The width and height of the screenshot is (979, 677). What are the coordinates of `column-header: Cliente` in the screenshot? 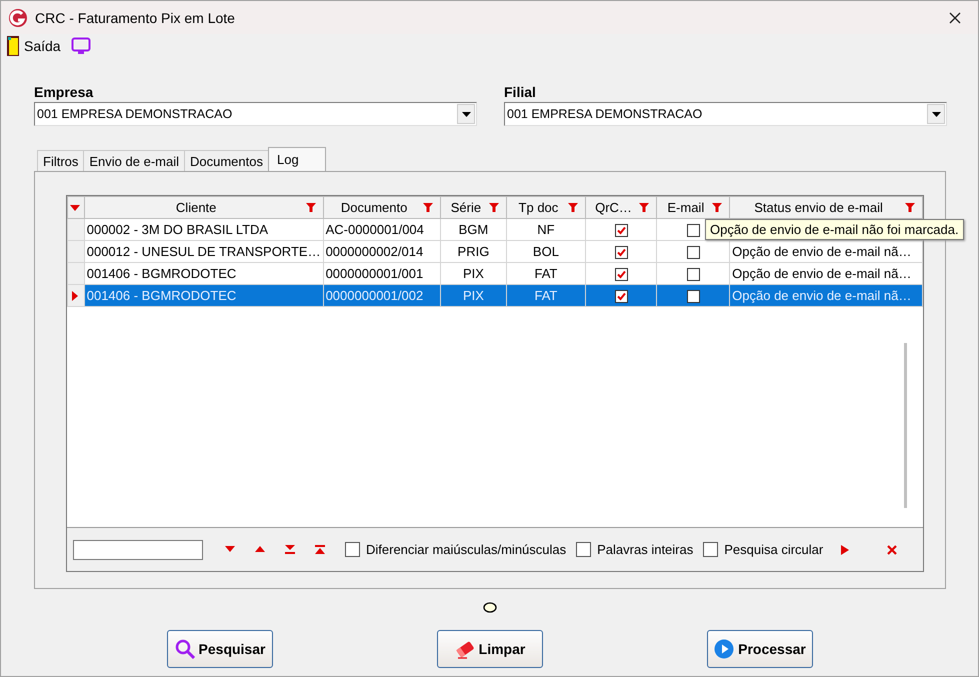 It's located at (204, 207).